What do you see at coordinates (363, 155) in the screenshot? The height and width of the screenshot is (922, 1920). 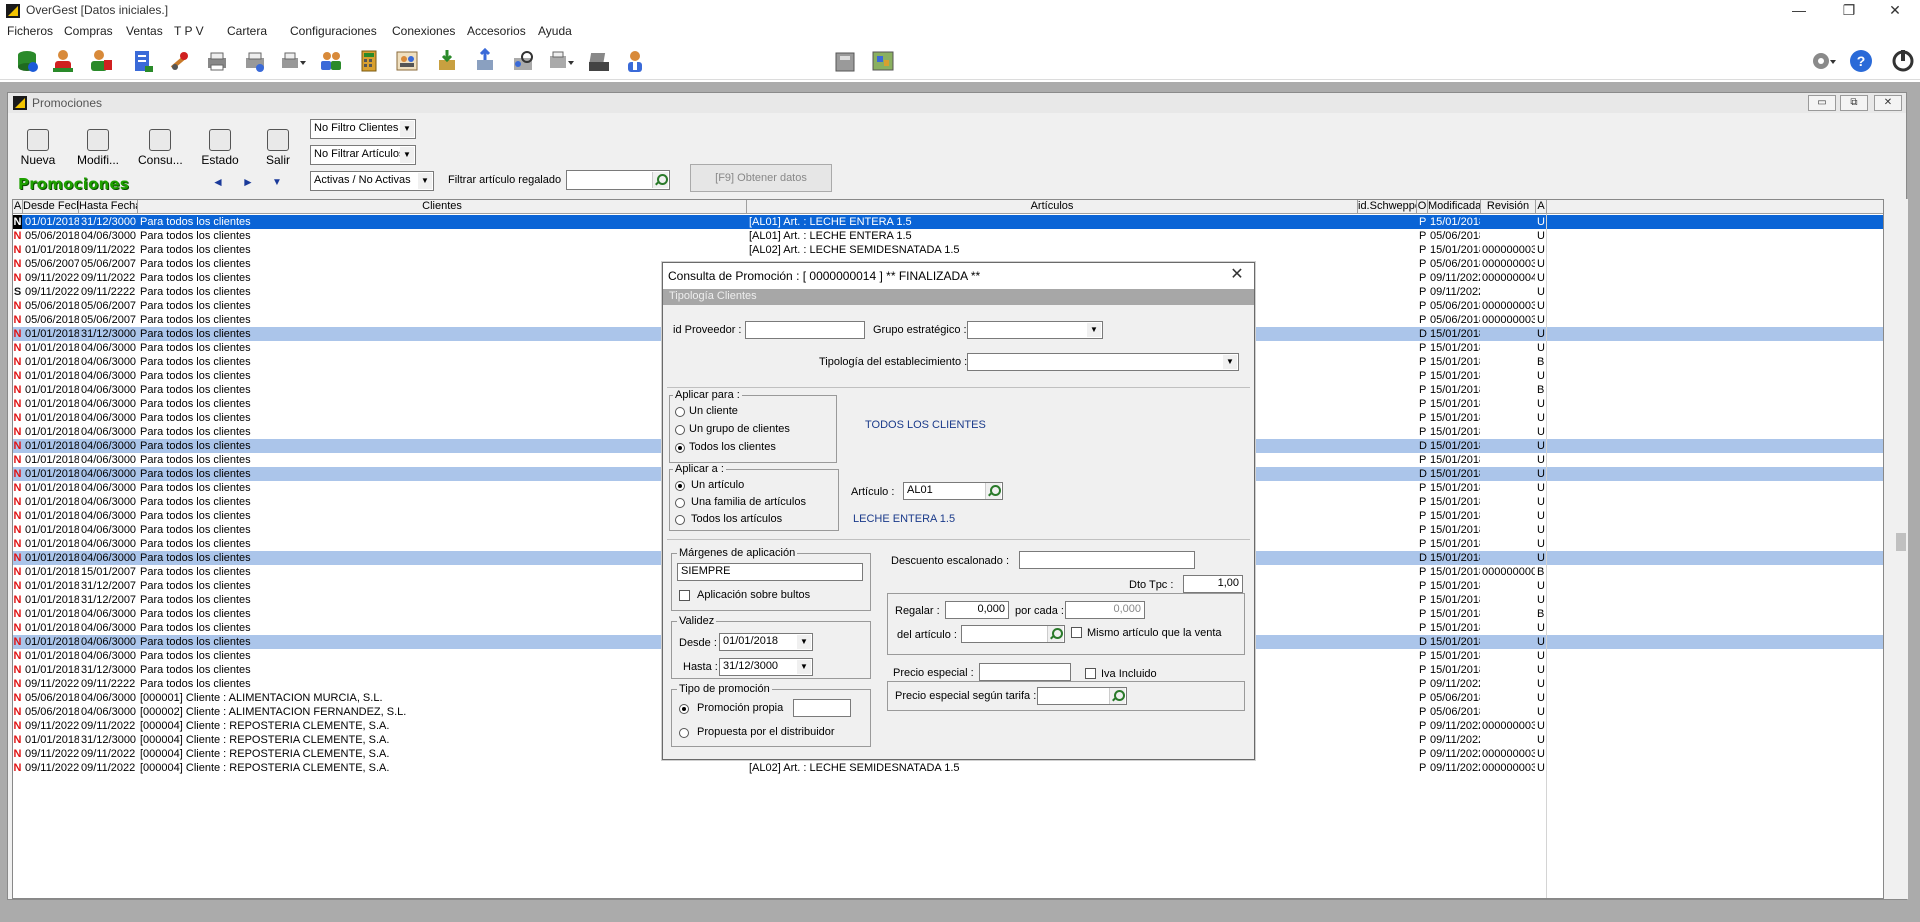 I see `filtro-articulos-select: No Filtrar Artículos ▼` at bounding box center [363, 155].